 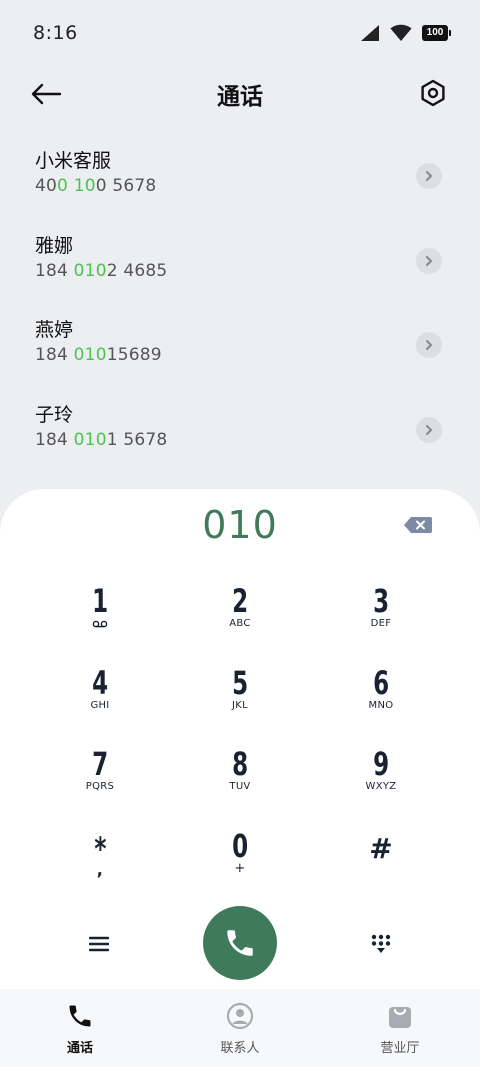 What do you see at coordinates (100, 867) in the screenshot?
I see `key-star: * ,` at bounding box center [100, 867].